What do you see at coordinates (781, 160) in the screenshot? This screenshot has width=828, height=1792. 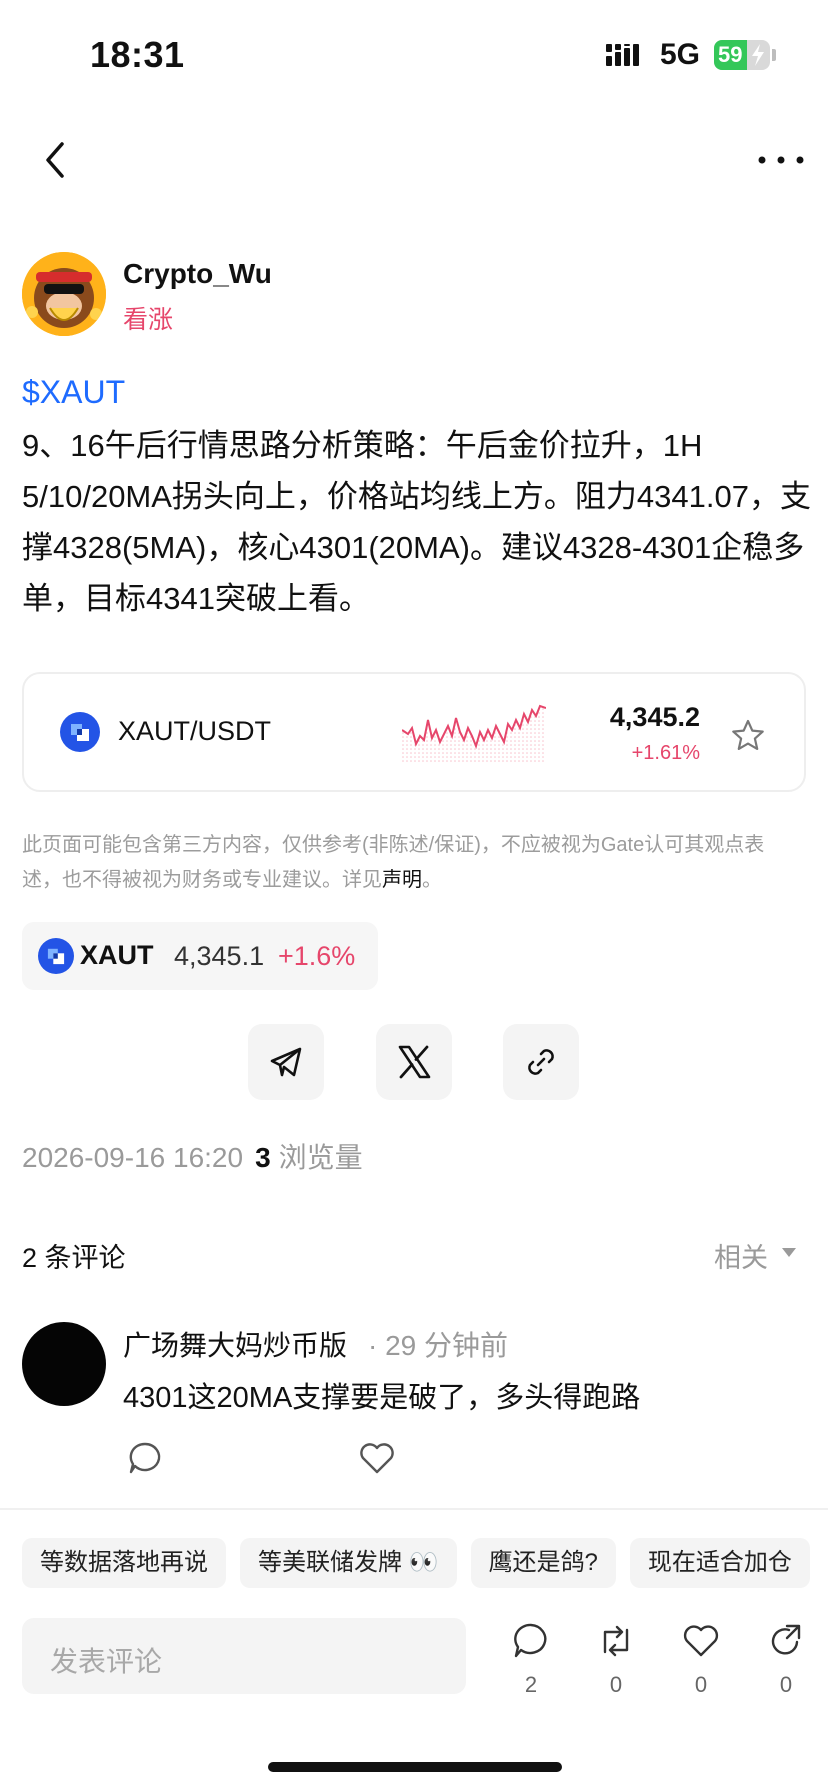 I see `ellipsis-icon` at bounding box center [781, 160].